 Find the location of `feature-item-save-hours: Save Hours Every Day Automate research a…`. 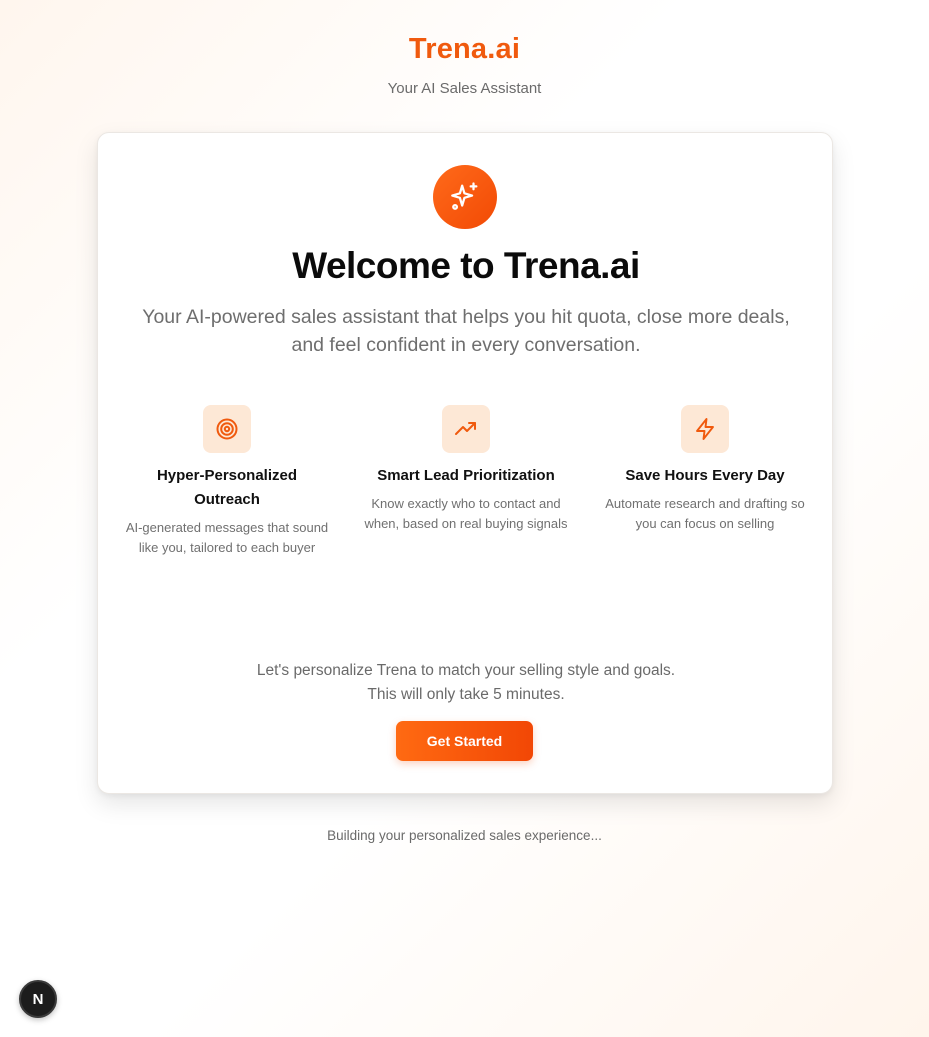

feature-item-save-hours: Save Hours Every Day Automate research a… is located at coordinates (705, 481).